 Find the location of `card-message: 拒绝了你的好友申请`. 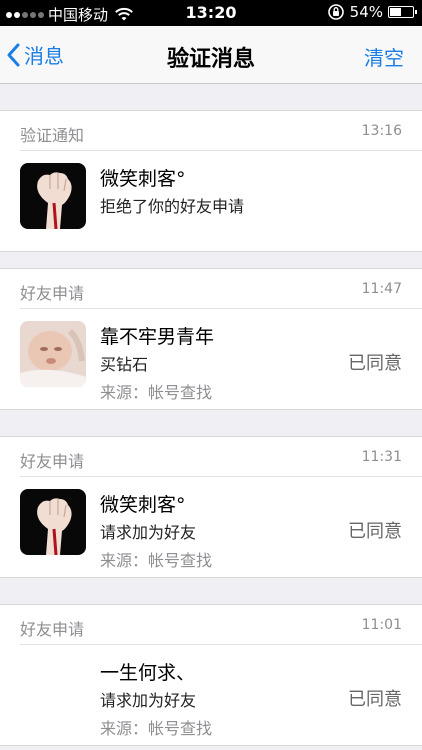

card-message: 拒绝了你的好友申请 is located at coordinates (172, 206).